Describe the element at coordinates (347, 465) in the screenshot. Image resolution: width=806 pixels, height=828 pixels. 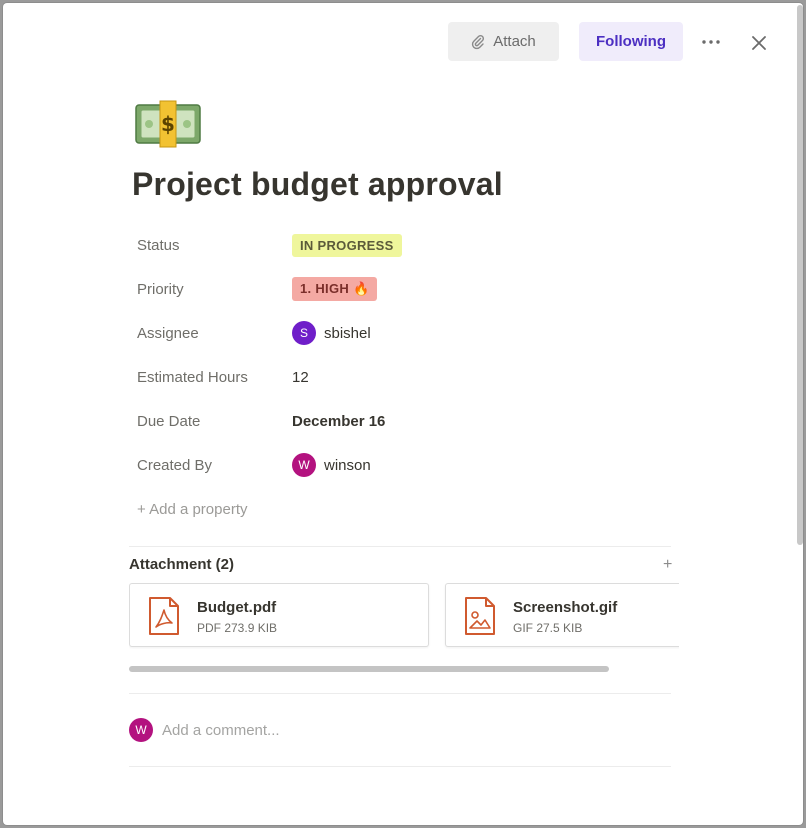
I see `created-by-name: winson` at that location.